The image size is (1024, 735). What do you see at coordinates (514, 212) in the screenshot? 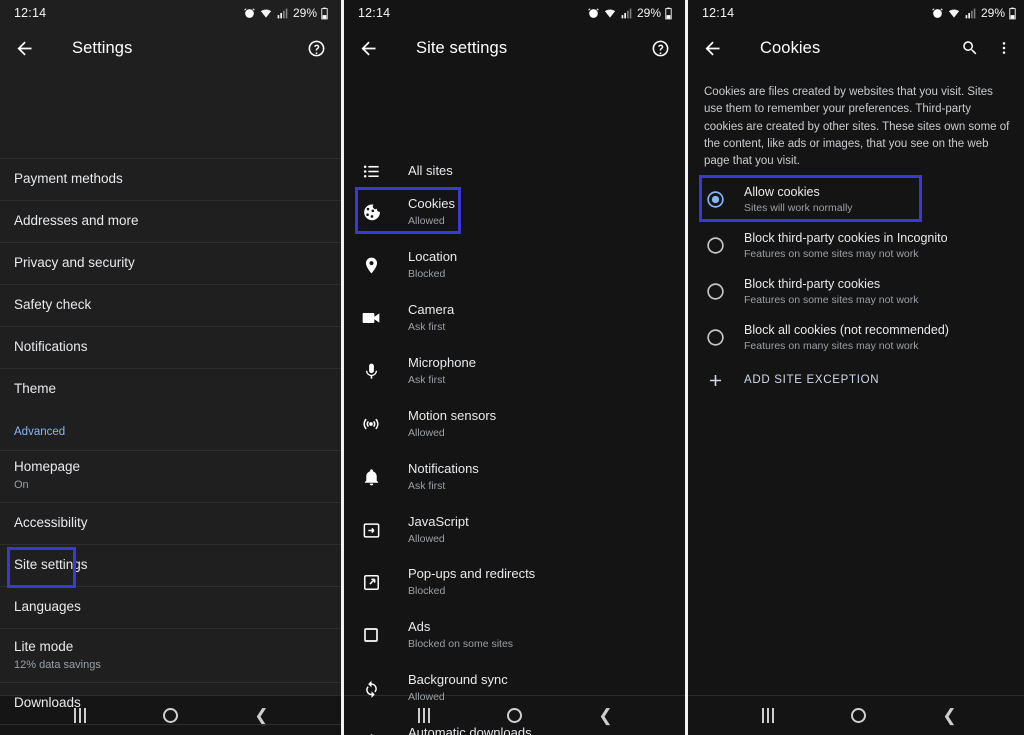
I see `site-settings-row-cookies: Cookies Allowed` at bounding box center [514, 212].